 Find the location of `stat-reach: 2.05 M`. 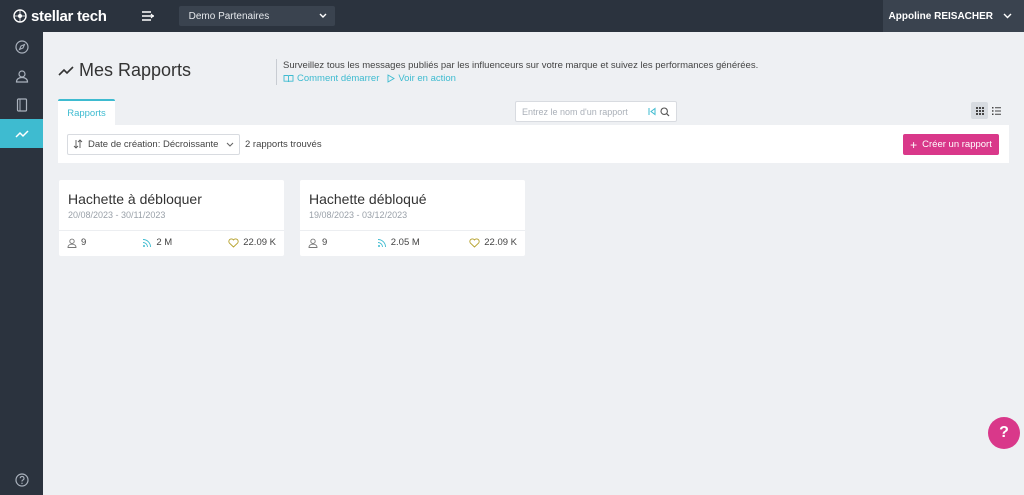

stat-reach: 2.05 M is located at coordinates (398, 242).